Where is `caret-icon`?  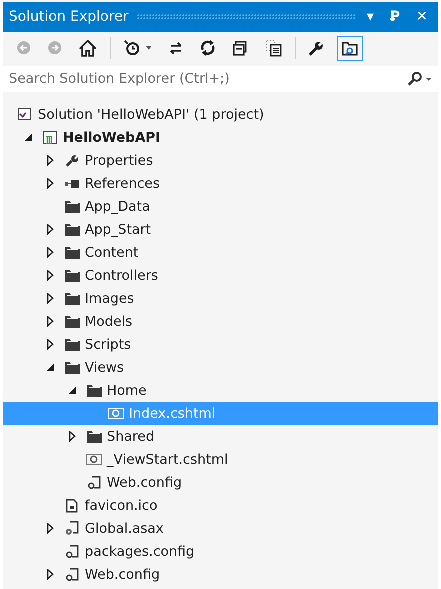 caret-icon is located at coordinates (149, 48).